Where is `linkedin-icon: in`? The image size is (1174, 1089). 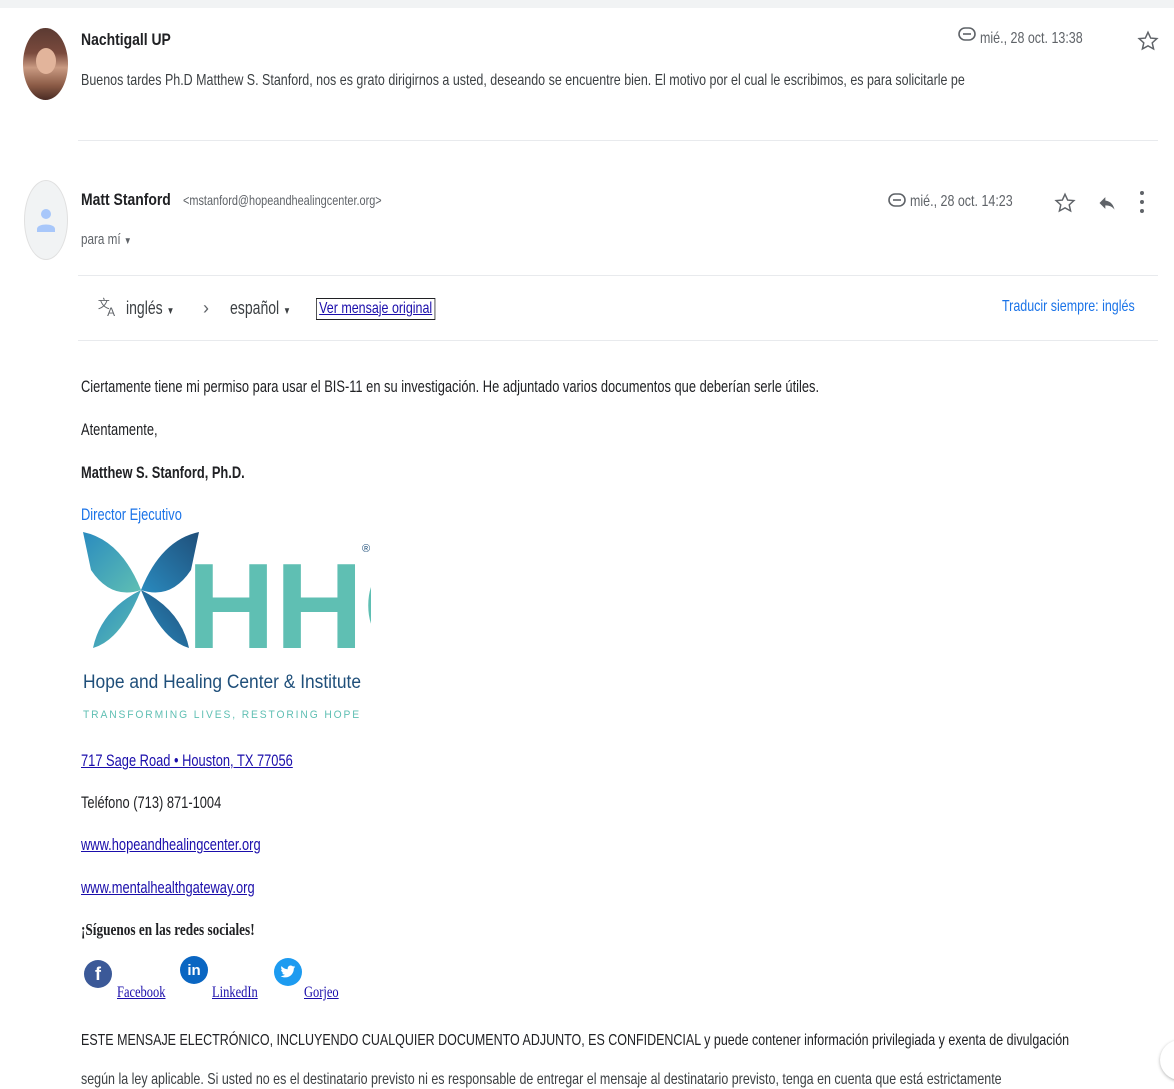
linkedin-icon: in is located at coordinates (194, 970).